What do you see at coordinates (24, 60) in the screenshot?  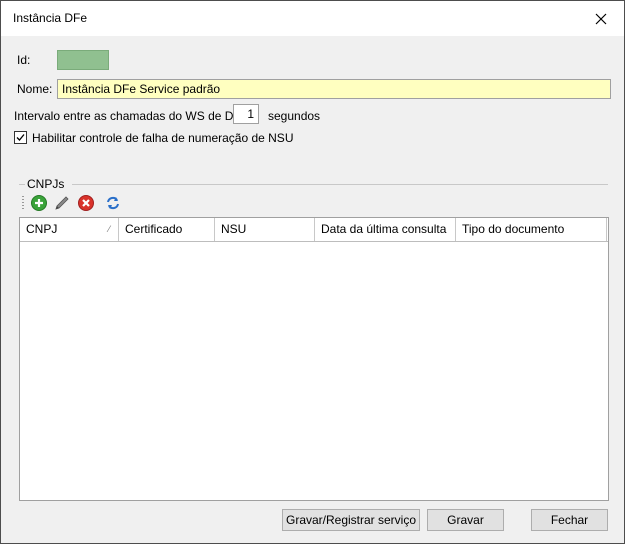 I see `id-label: Id:` at bounding box center [24, 60].